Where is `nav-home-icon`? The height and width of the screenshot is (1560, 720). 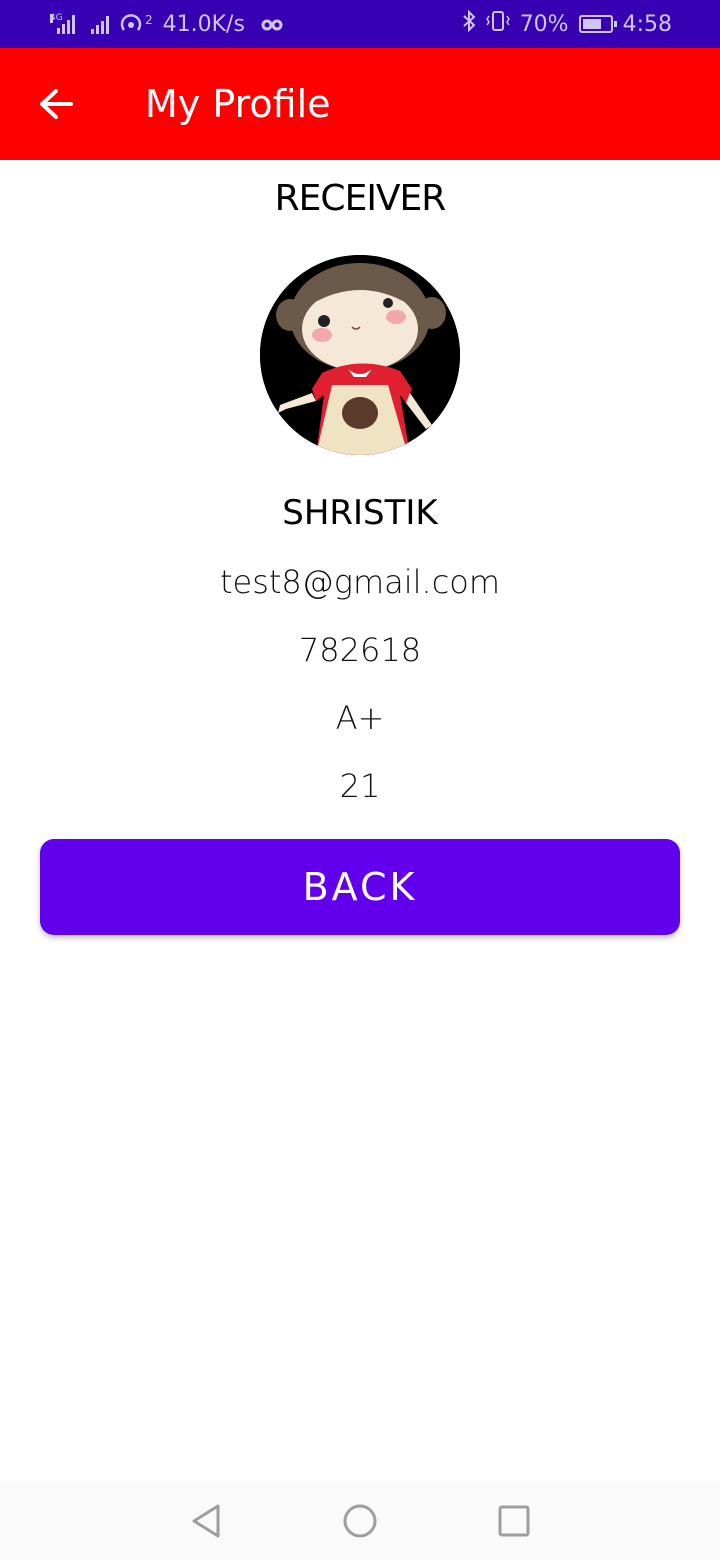
nav-home-icon is located at coordinates (360, 1521).